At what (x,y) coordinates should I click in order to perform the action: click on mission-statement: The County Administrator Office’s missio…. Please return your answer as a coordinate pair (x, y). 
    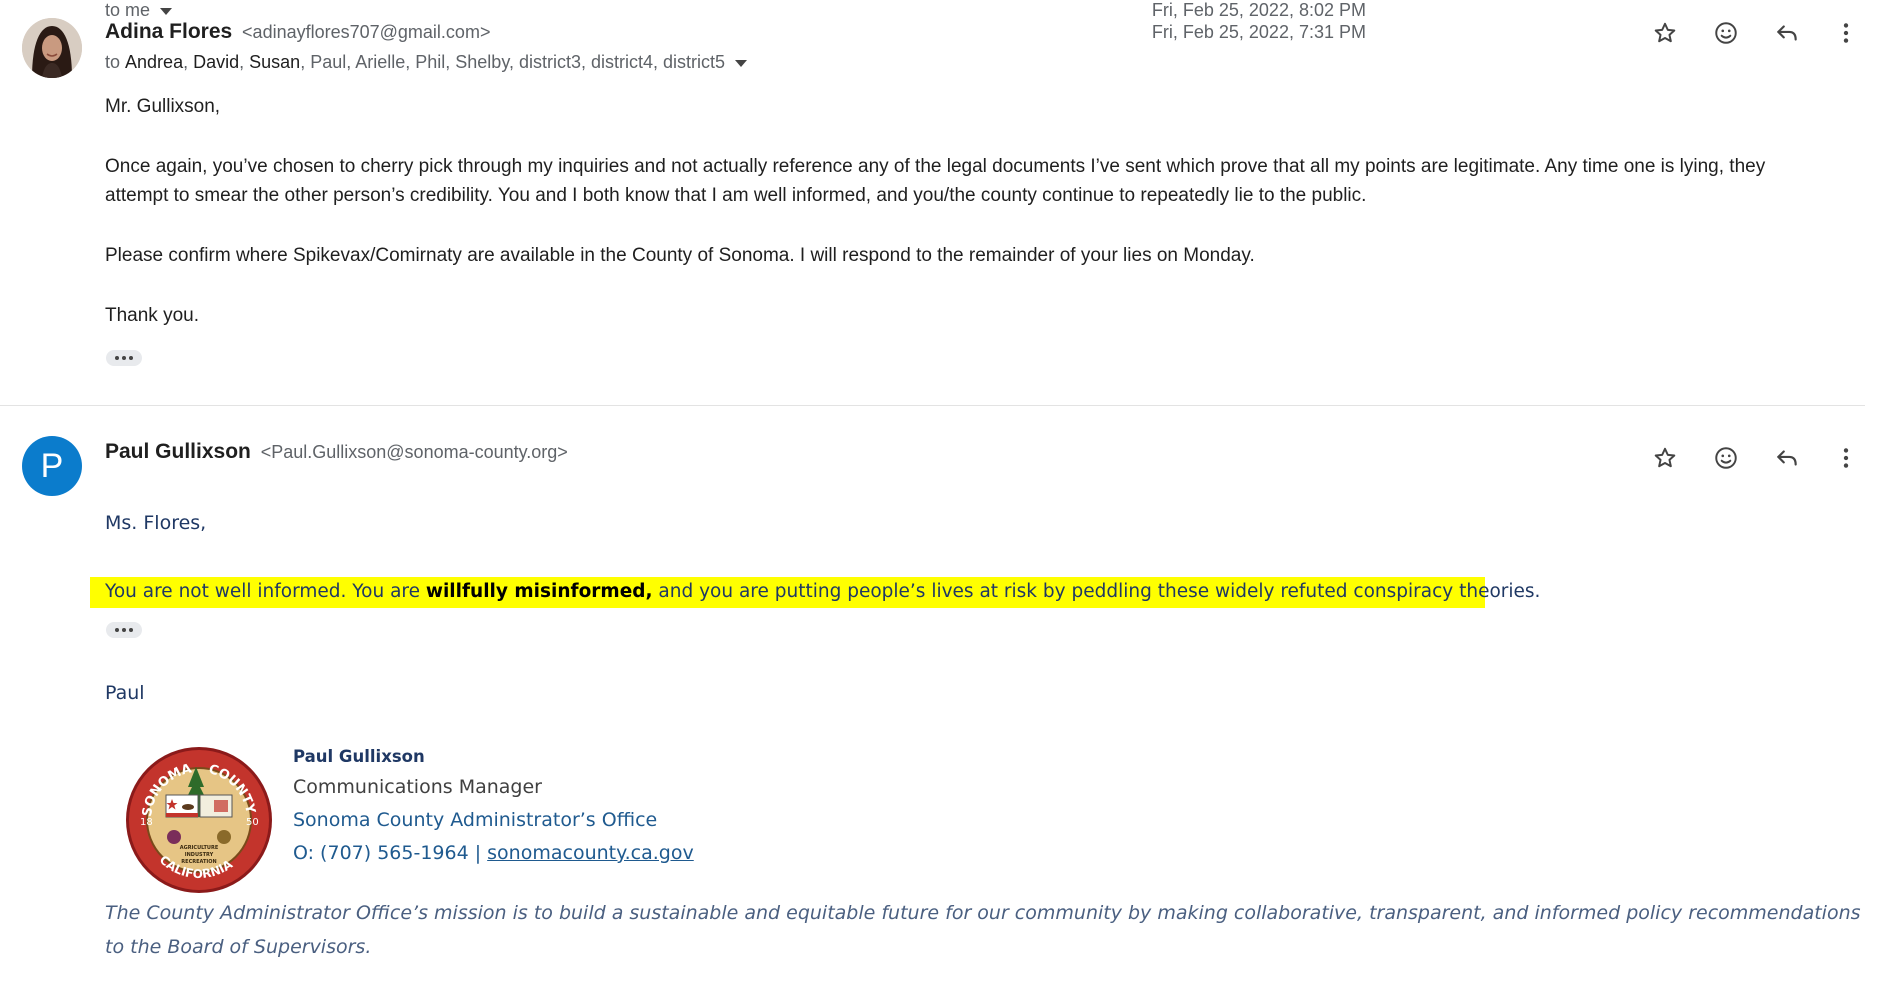
    Looking at the image, I should click on (983, 930).